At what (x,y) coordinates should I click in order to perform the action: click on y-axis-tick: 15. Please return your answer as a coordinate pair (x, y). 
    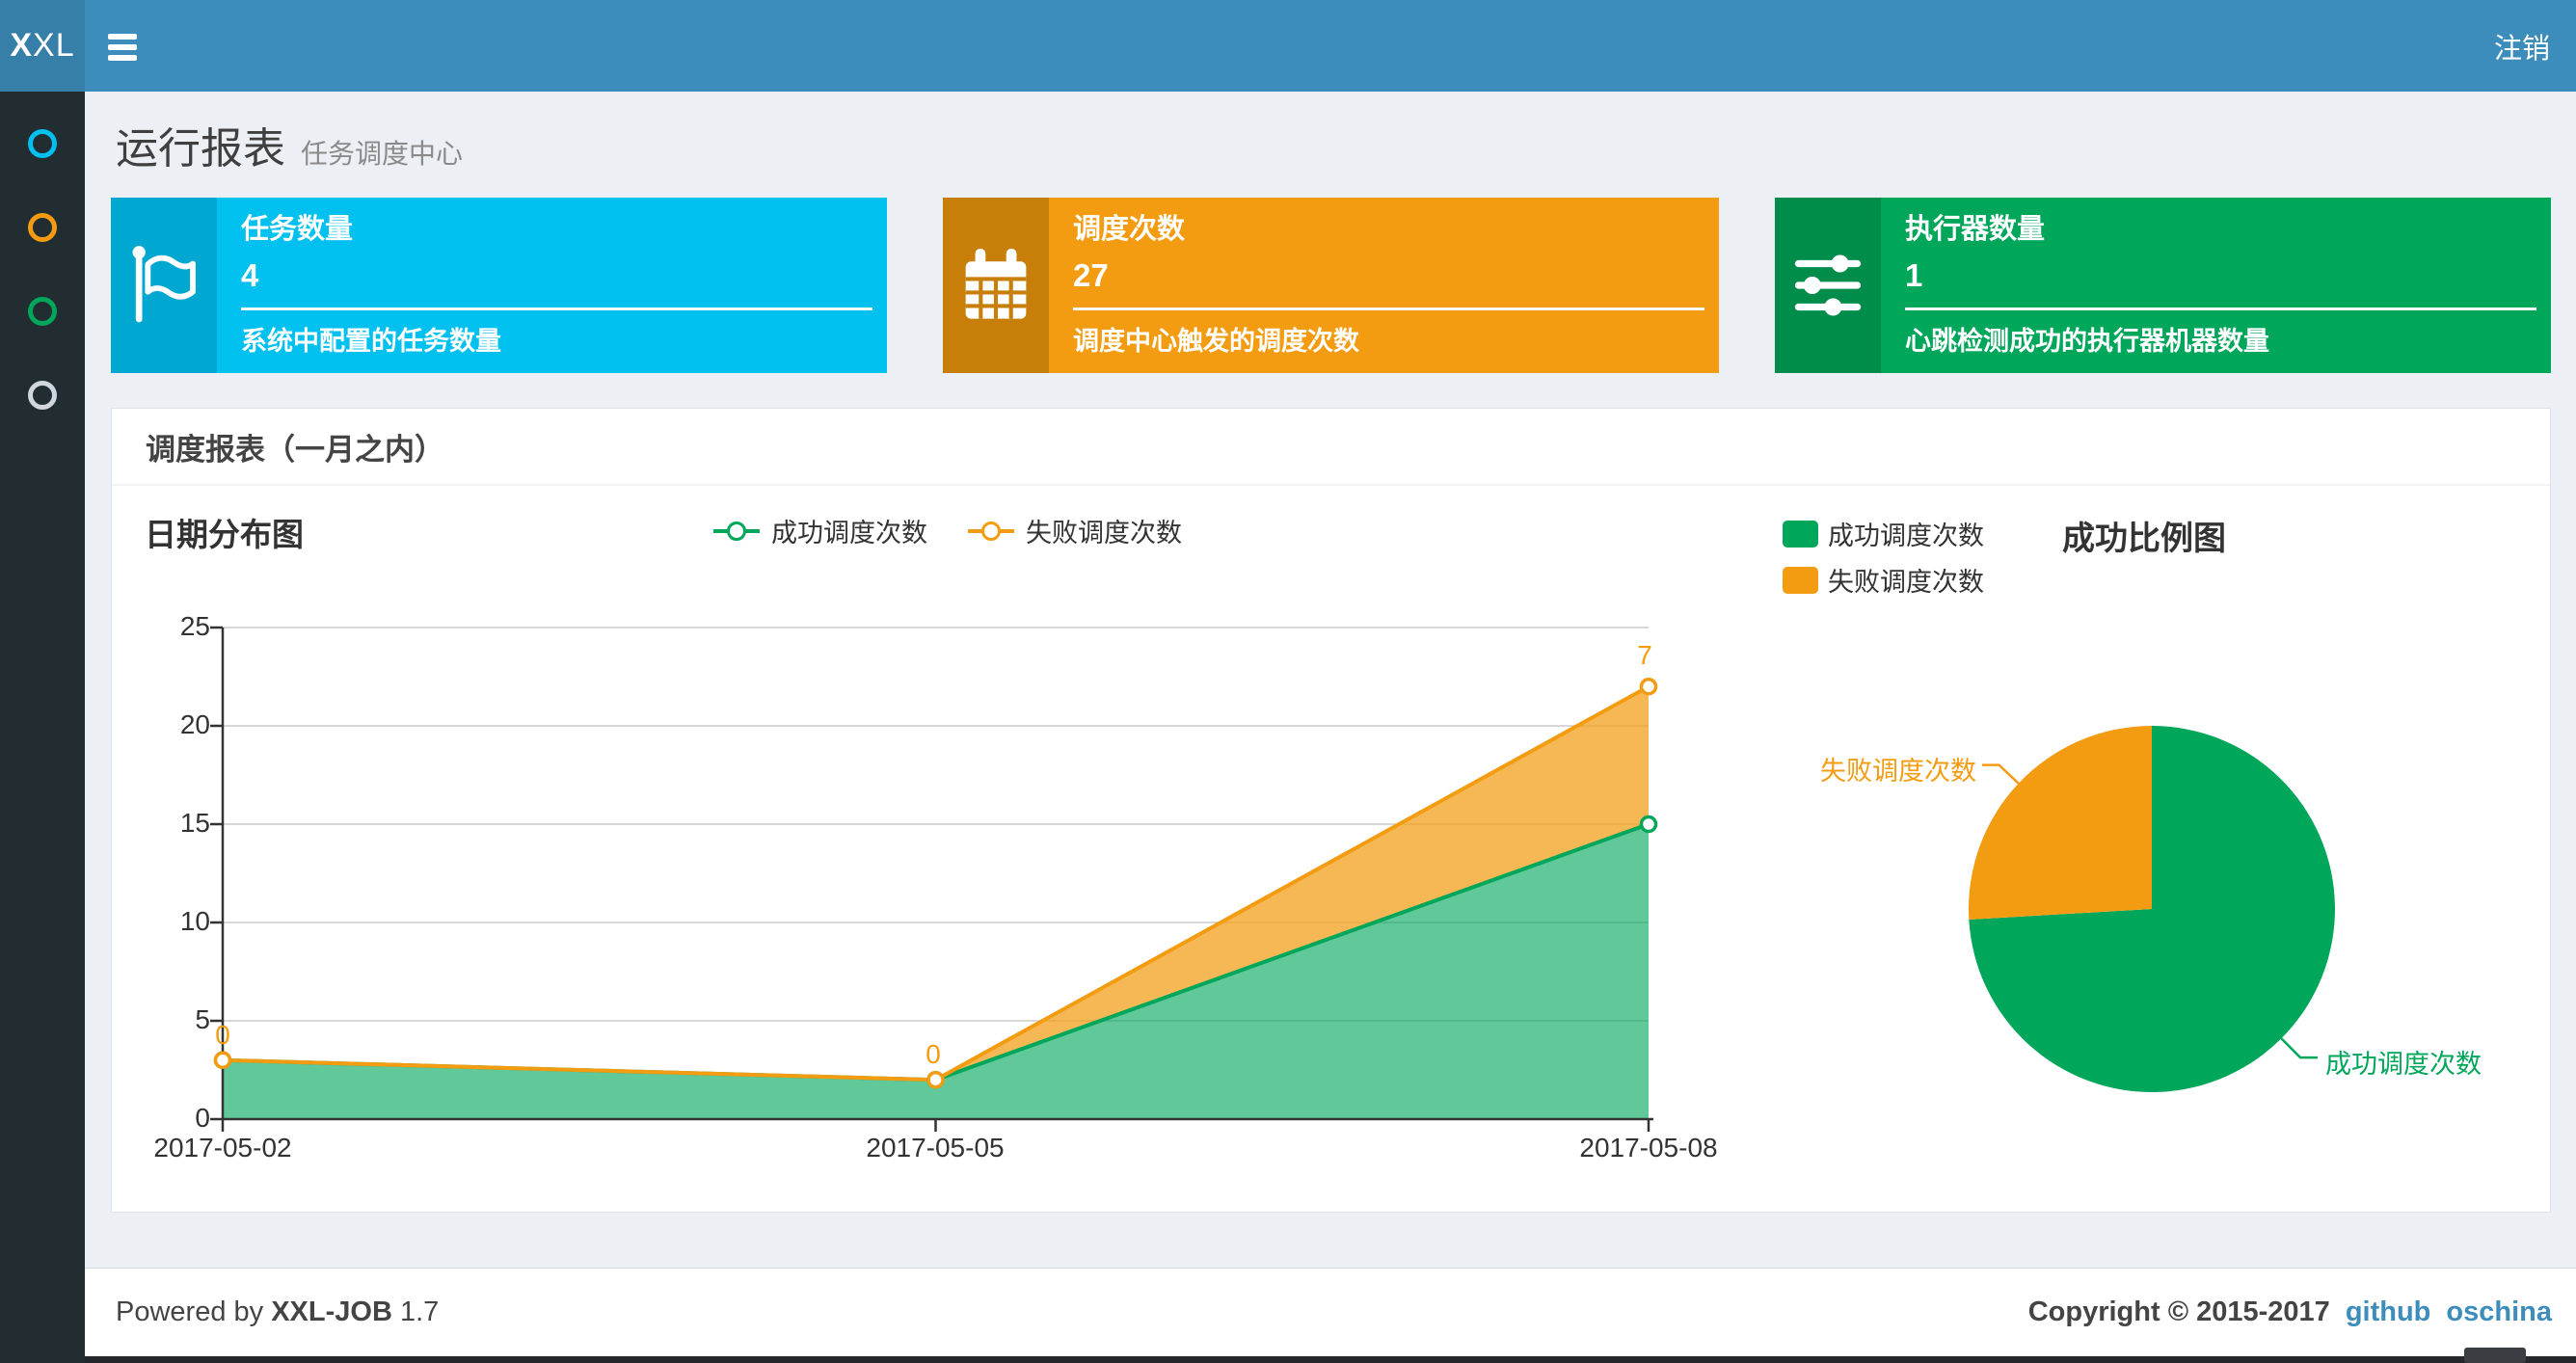
    Looking at the image, I should click on (195, 823).